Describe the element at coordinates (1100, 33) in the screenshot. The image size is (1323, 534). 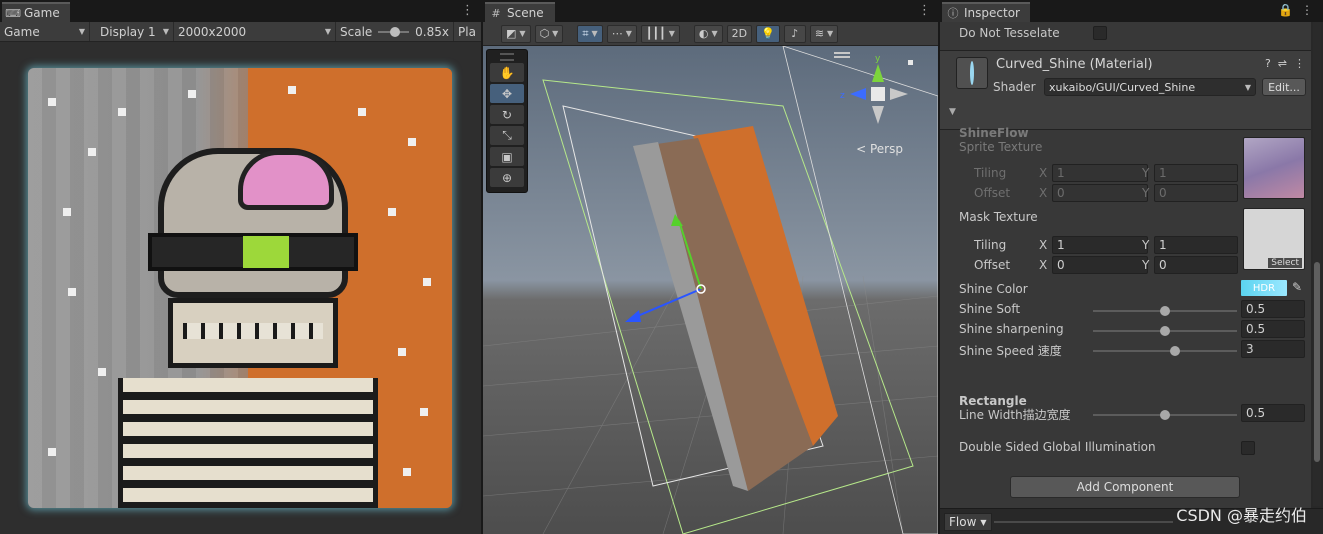
I see `do-not-tesselate-checkbox` at that location.